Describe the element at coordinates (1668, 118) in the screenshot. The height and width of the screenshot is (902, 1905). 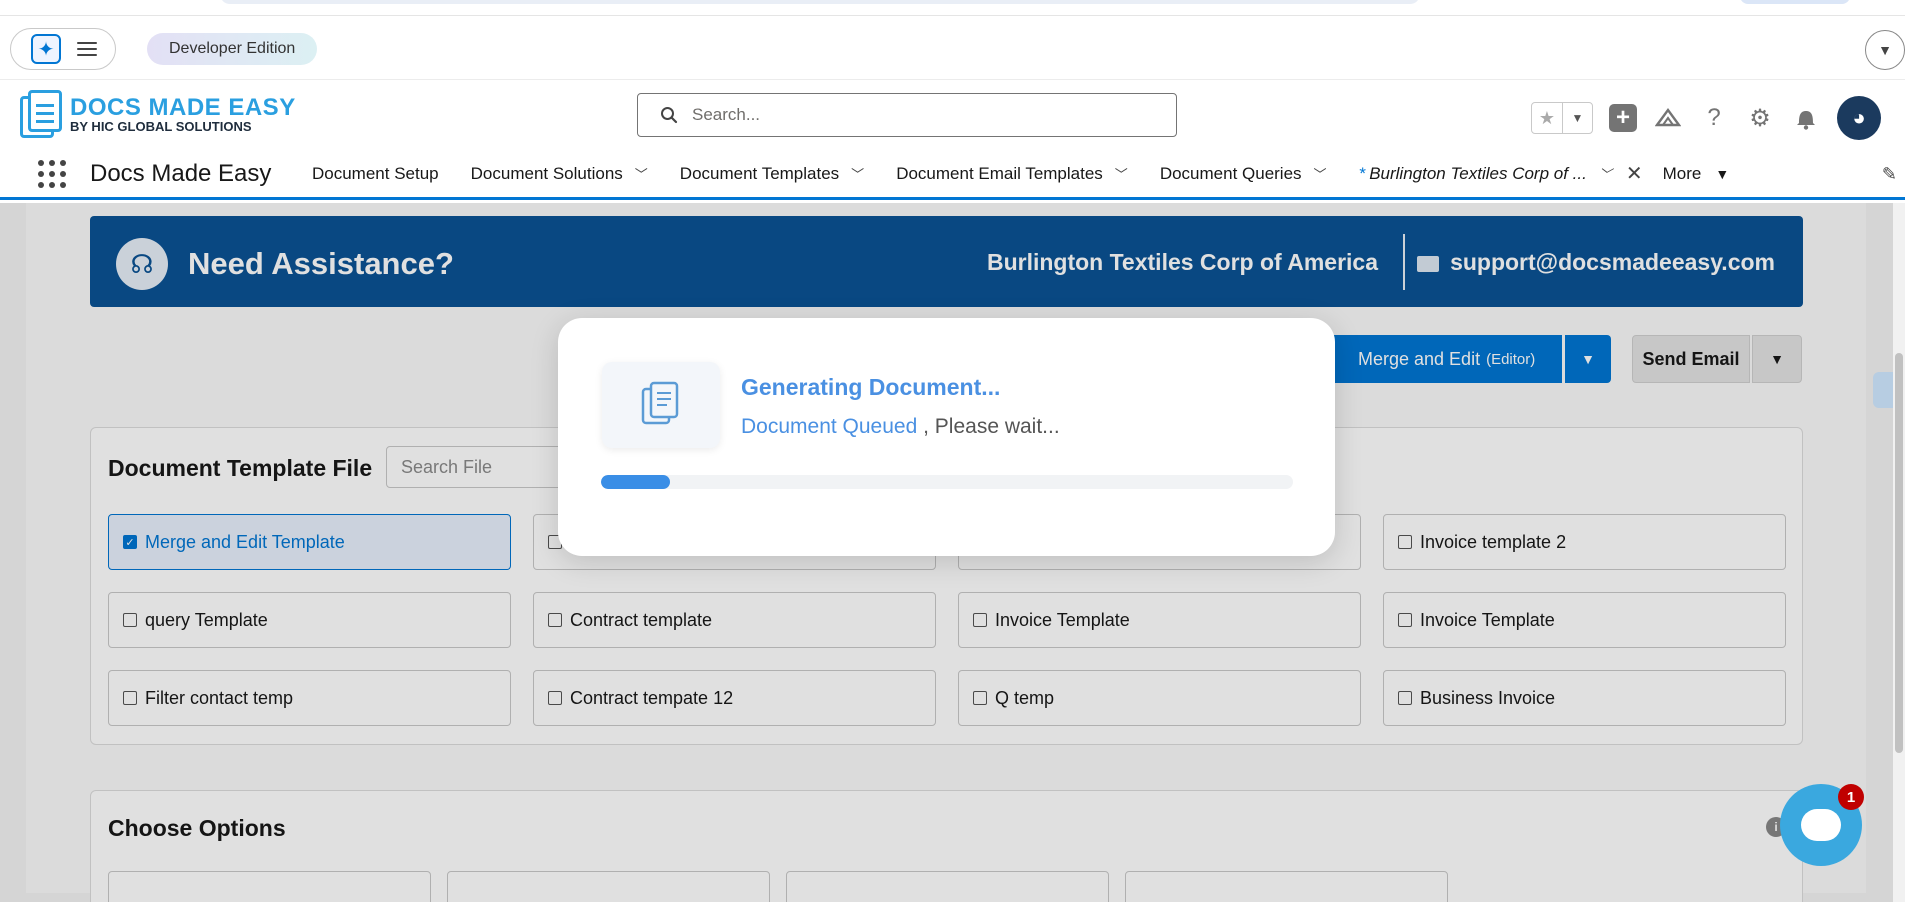
I see `trailhead-icon` at that location.